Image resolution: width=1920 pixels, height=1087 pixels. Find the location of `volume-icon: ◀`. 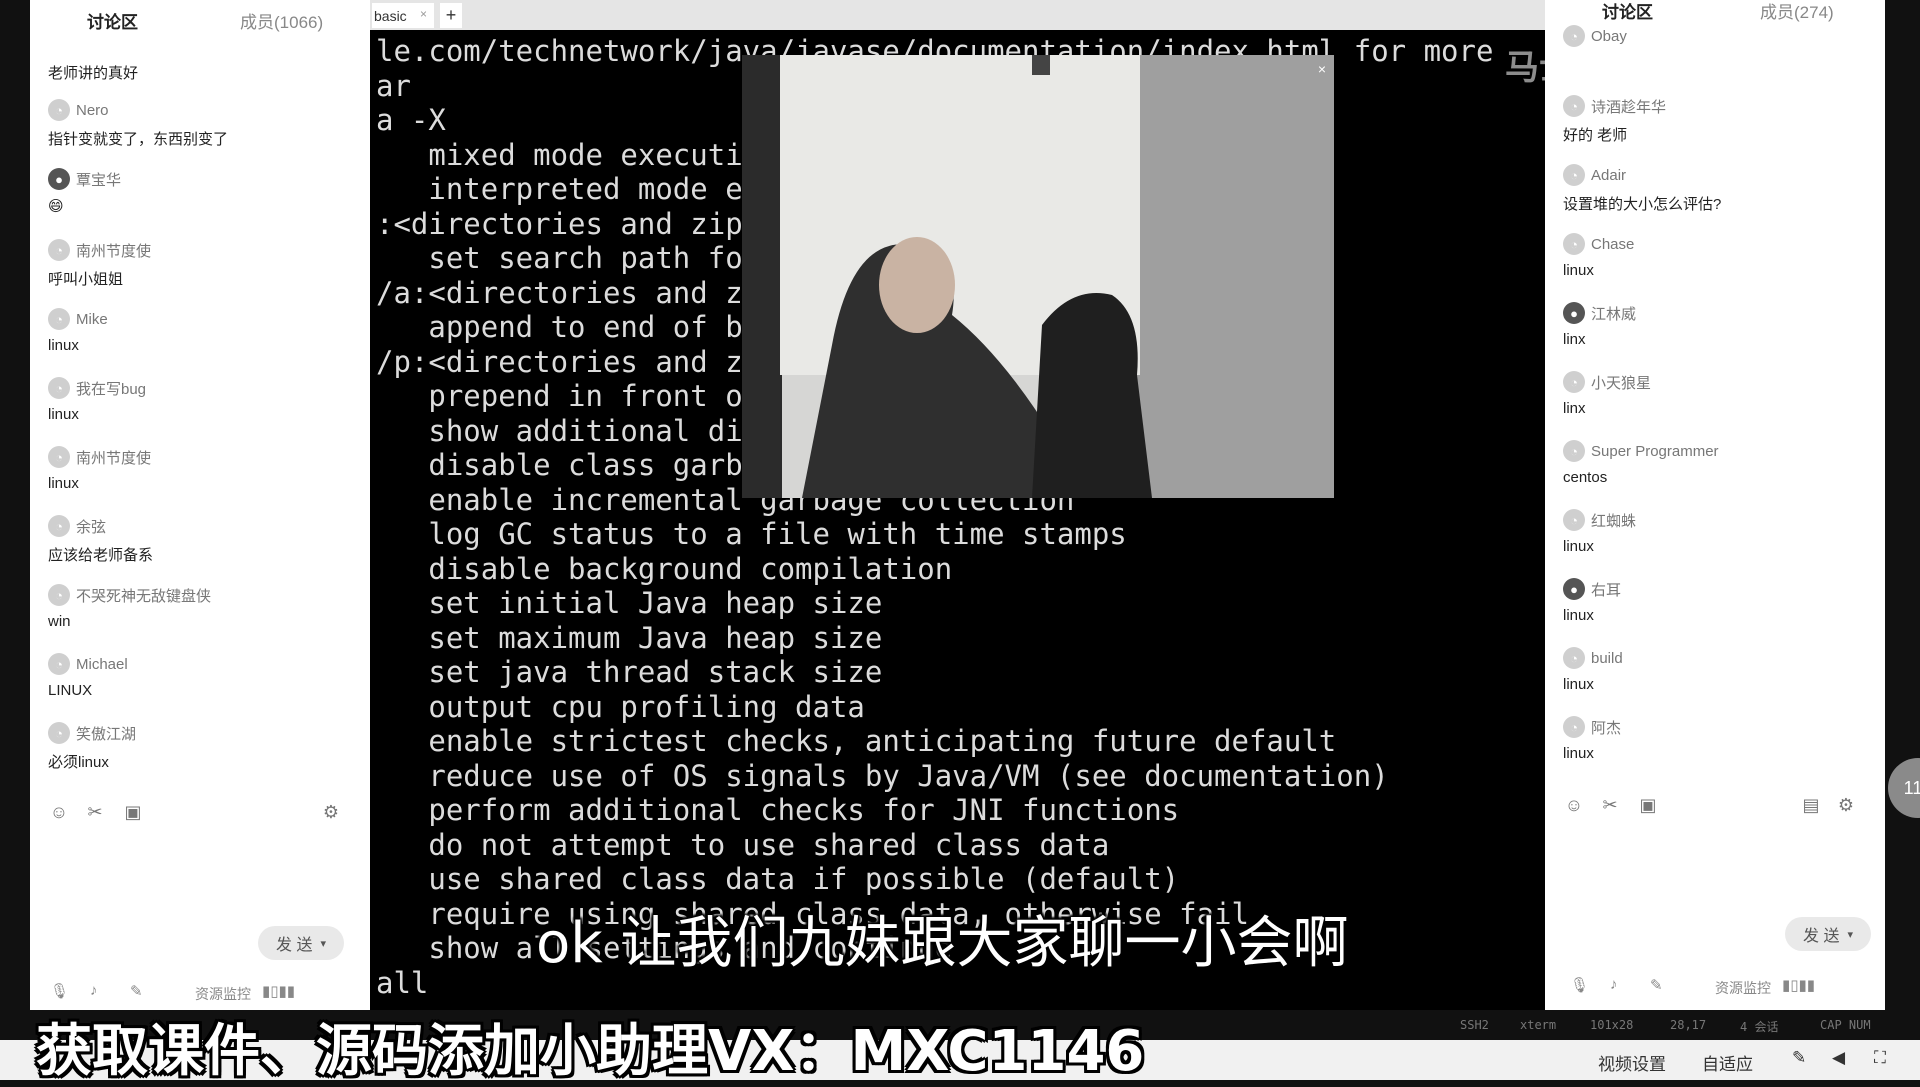

volume-icon: ◀ is located at coordinates (1838, 1058).